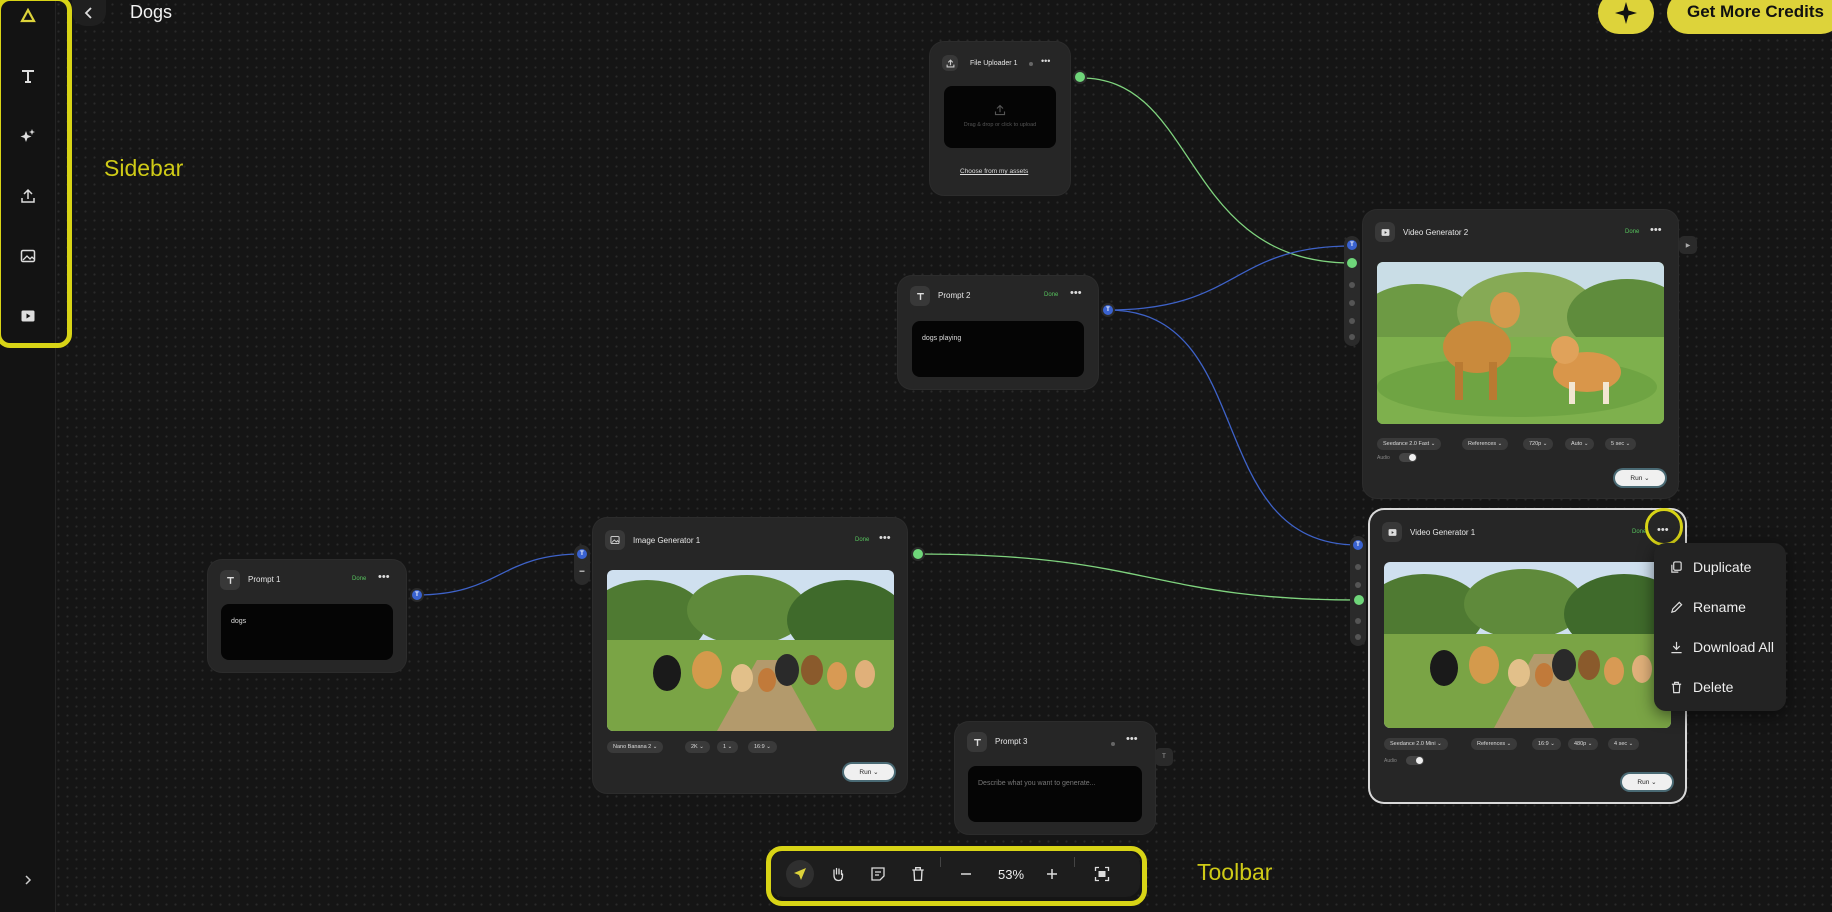 The width and height of the screenshot is (1832, 912). What do you see at coordinates (264, 579) in the screenshot?
I see `node-title: Prompt 1` at bounding box center [264, 579].